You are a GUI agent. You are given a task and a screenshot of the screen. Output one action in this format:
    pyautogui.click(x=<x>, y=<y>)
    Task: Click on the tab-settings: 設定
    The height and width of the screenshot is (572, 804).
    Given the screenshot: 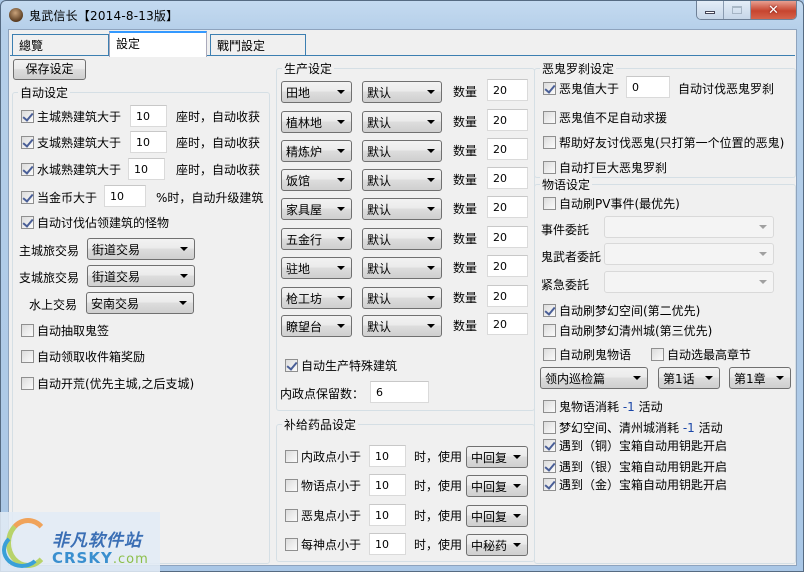 What is the action you would take?
    pyautogui.click(x=158, y=44)
    